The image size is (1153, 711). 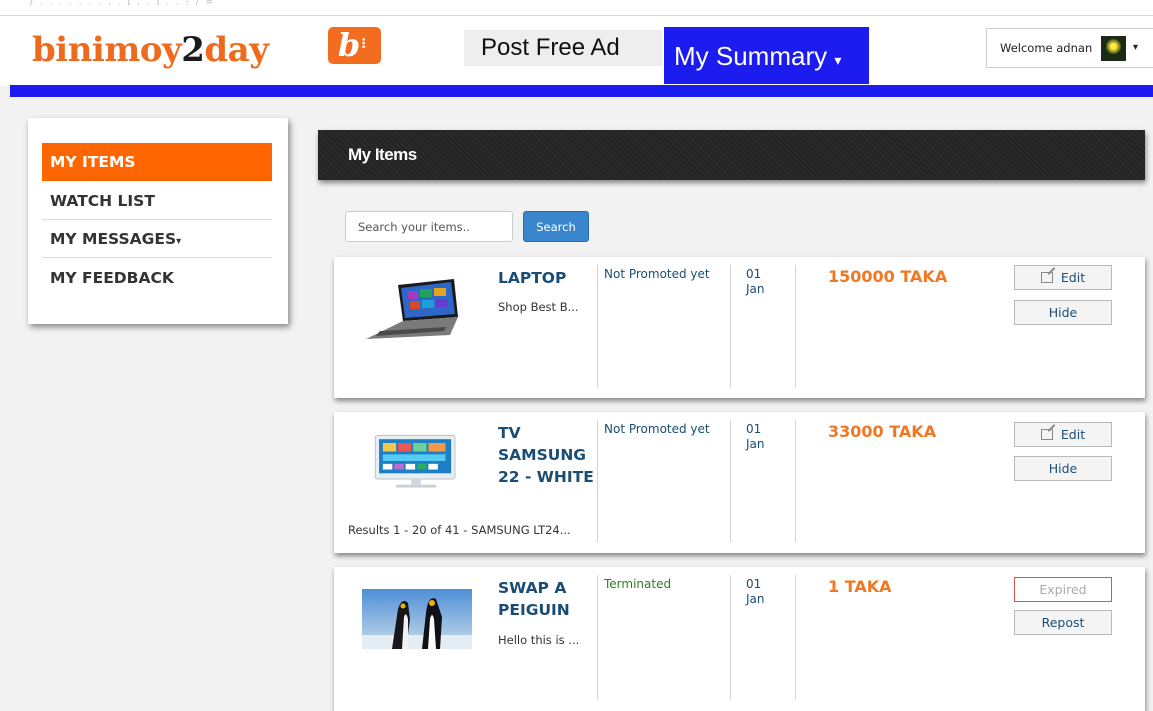 I want to click on status-badge: Terminated, so click(x=638, y=584).